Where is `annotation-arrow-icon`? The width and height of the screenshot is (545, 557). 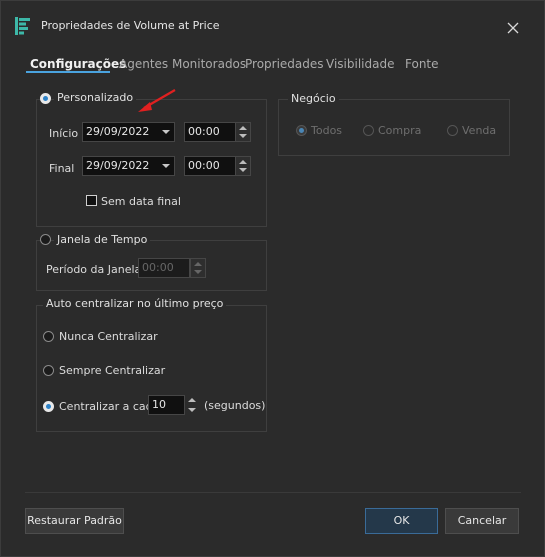
annotation-arrow-icon is located at coordinates (157, 100).